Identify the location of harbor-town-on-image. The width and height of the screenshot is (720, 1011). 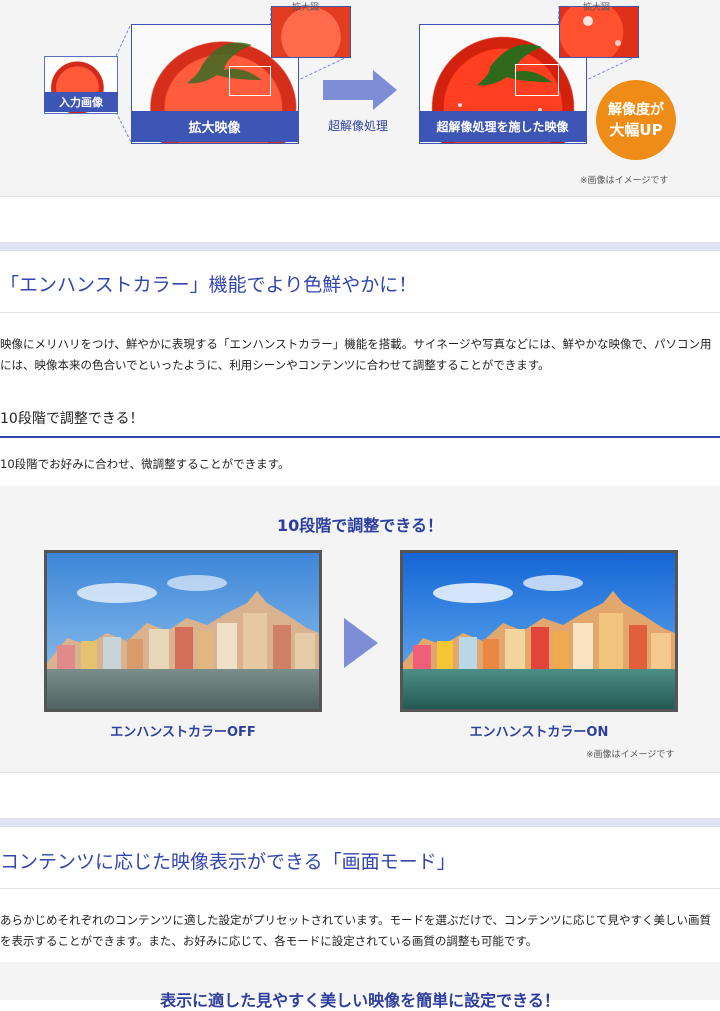
(539, 631).